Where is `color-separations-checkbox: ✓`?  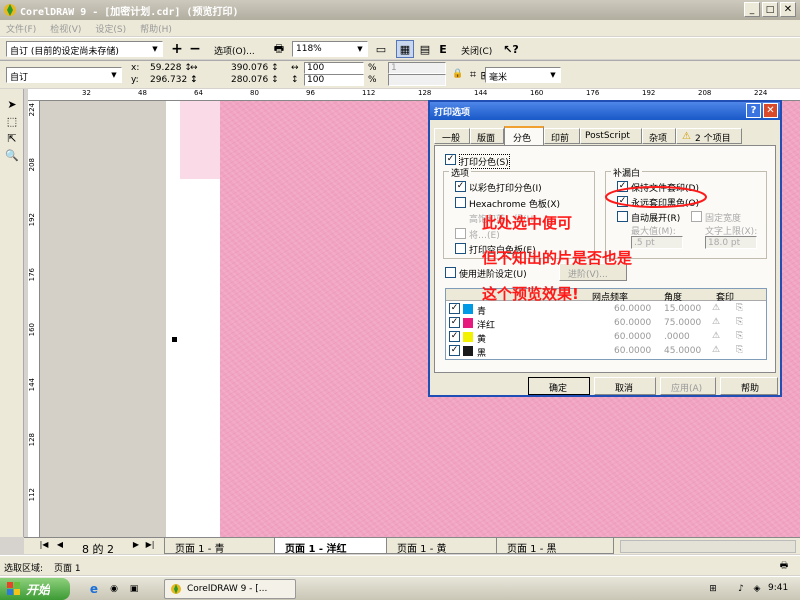 color-separations-checkbox: ✓ is located at coordinates (460, 186).